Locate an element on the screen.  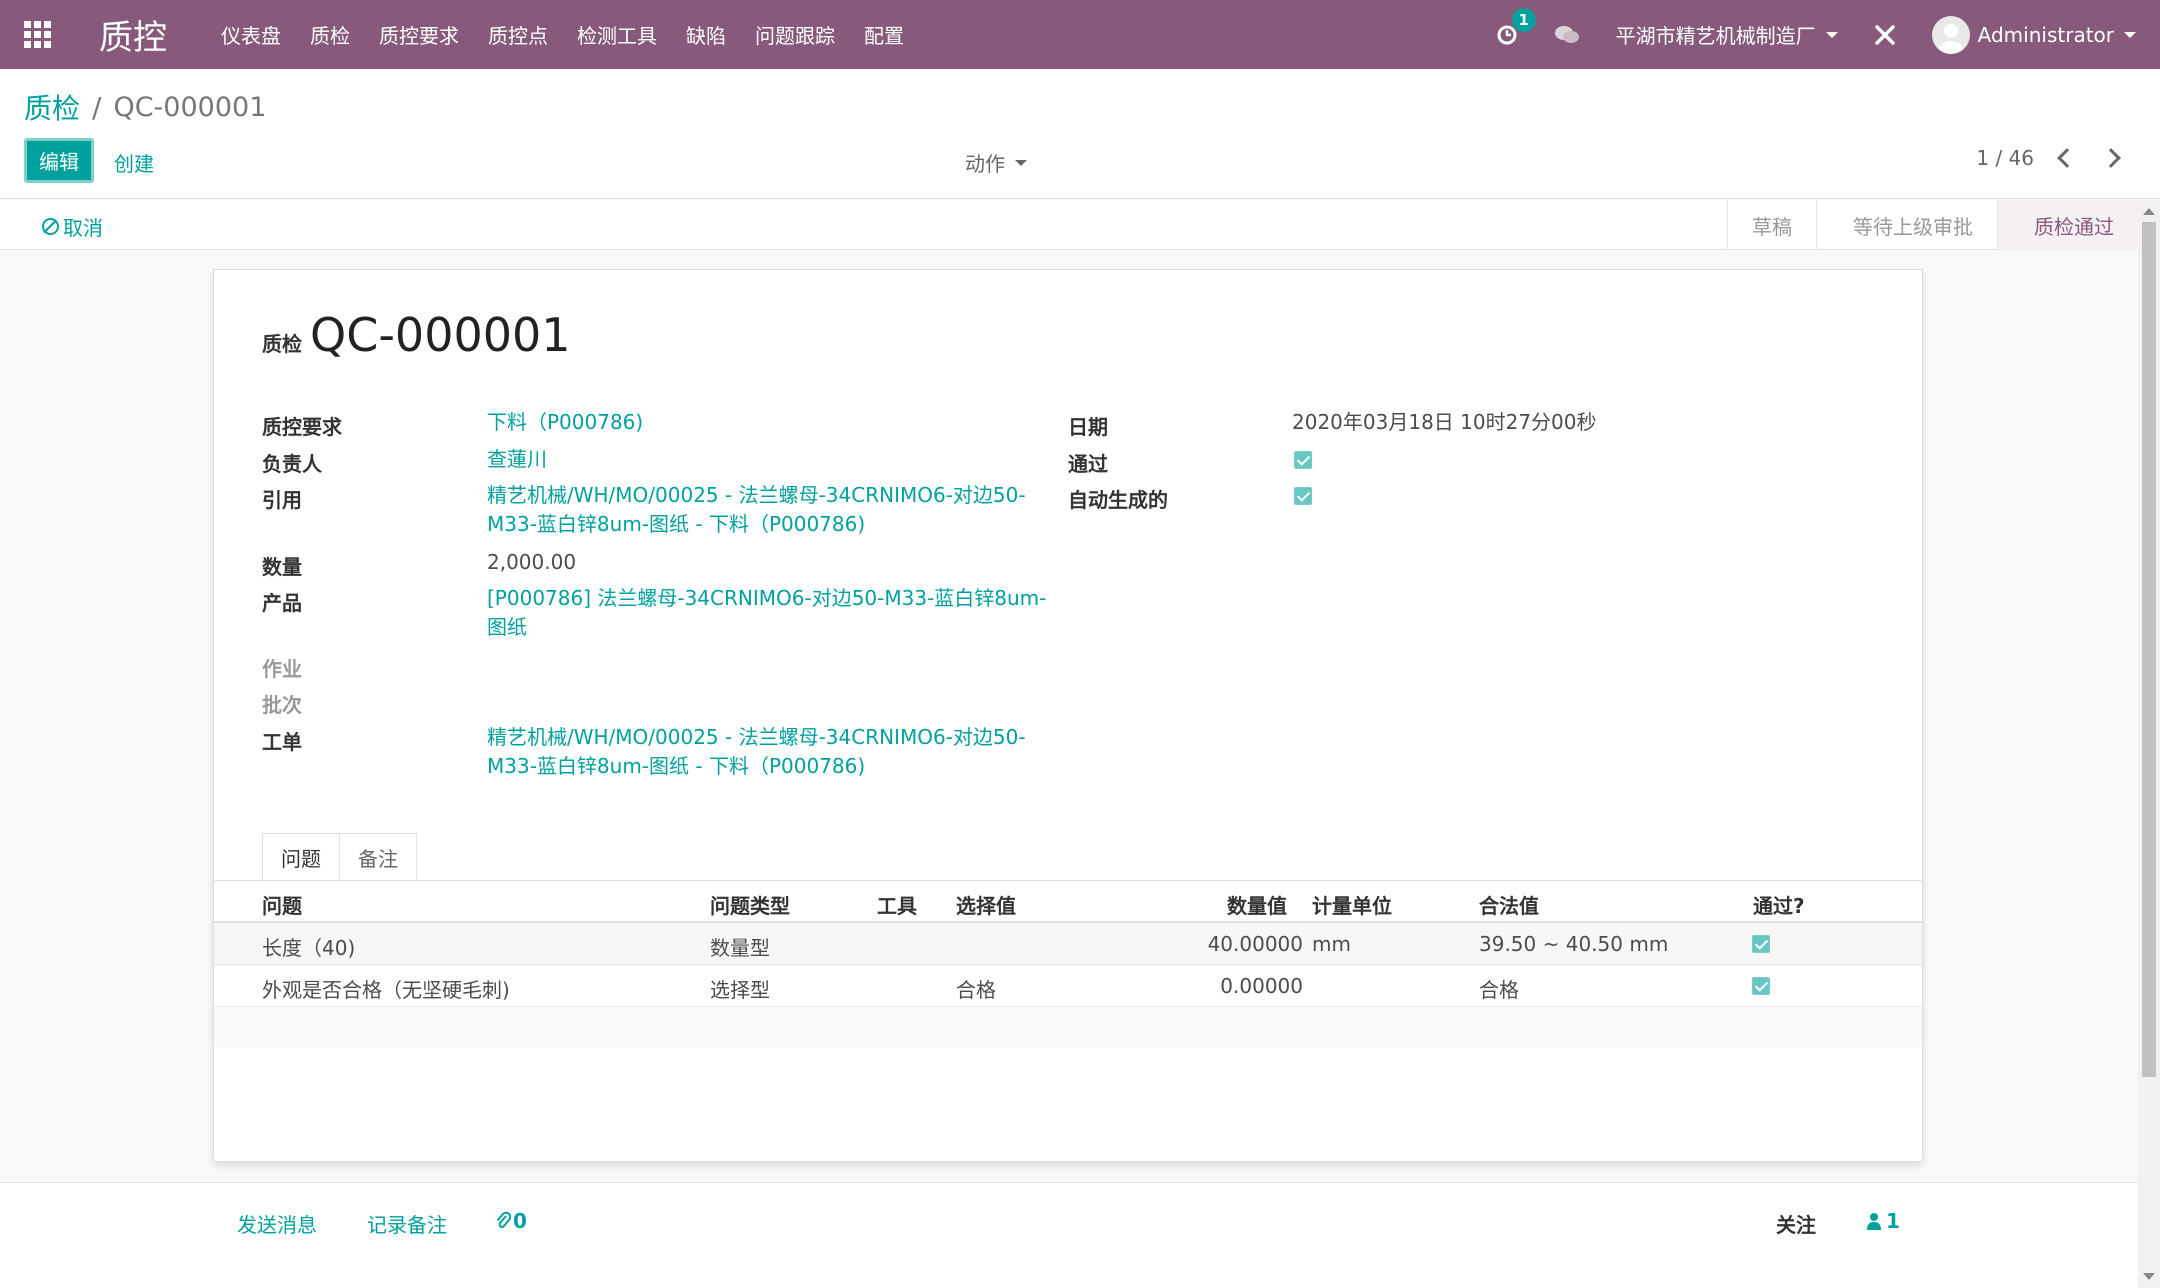
tools-icon is located at coordinates (1884, 34).